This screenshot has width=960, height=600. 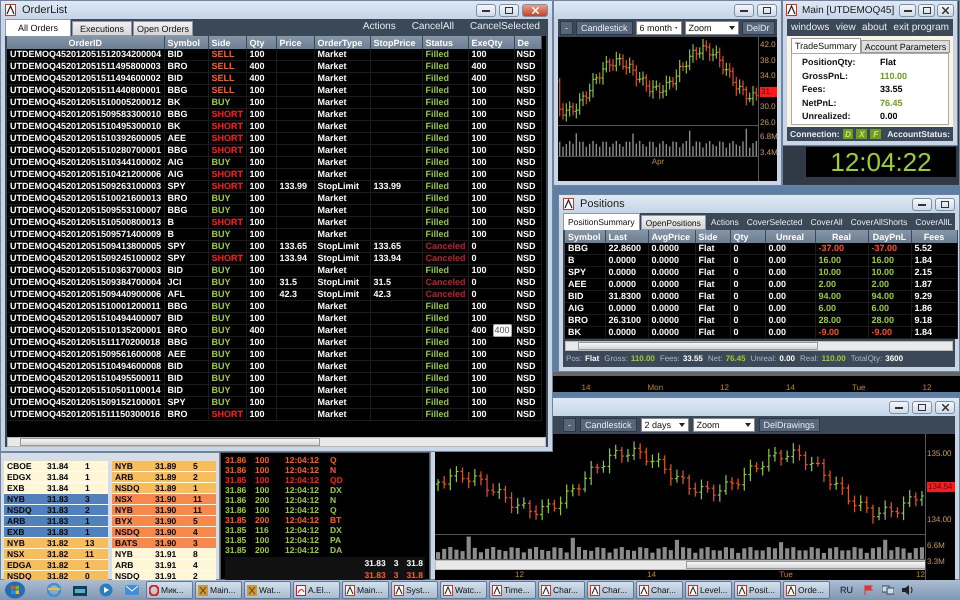 I want to click on trade-price: 31.85, so click(x=236, y=550).